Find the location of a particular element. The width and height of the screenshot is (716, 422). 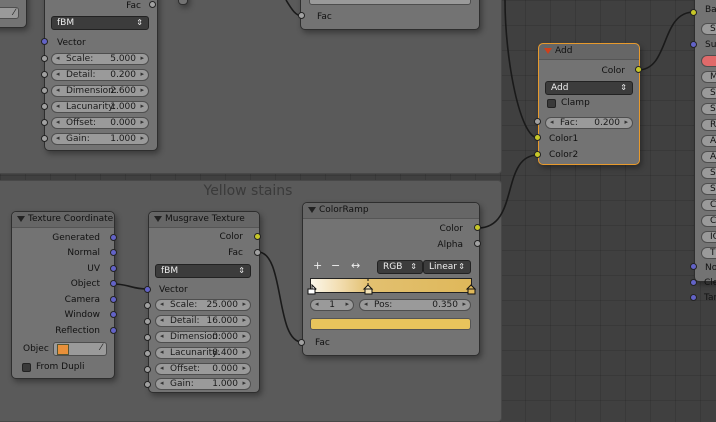

offscreen-left-node: ⁄ is located at coordinates (13, 14).